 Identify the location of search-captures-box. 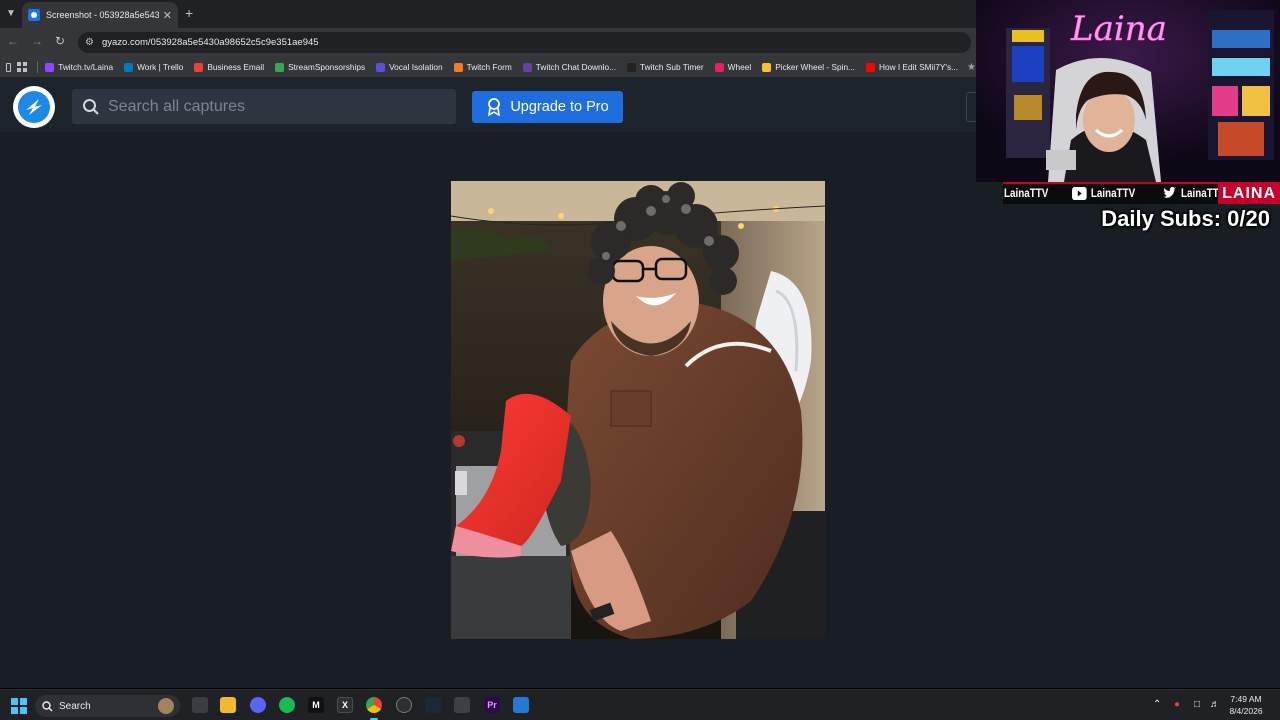
(264, 106).